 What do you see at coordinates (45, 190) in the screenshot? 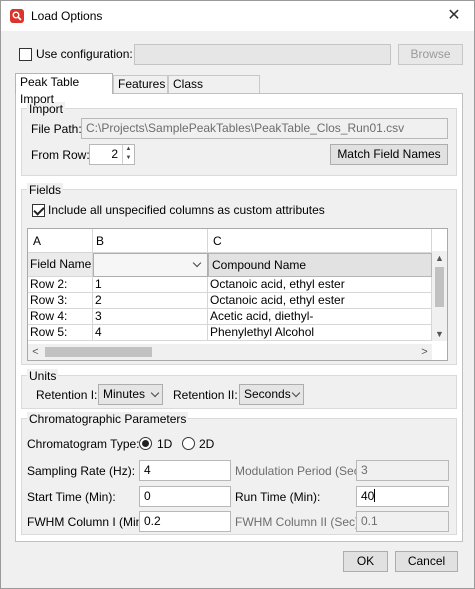
I see `fields-heading: Fields` at bounding box center [45, 190].